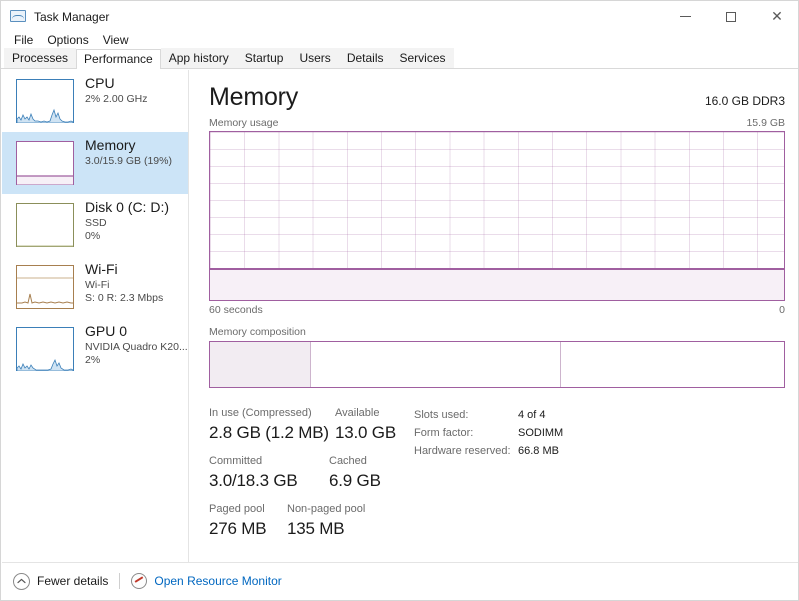 The image size is (799, 601). I want to click on wifi-thumbnail-graph, so click(45, 287).